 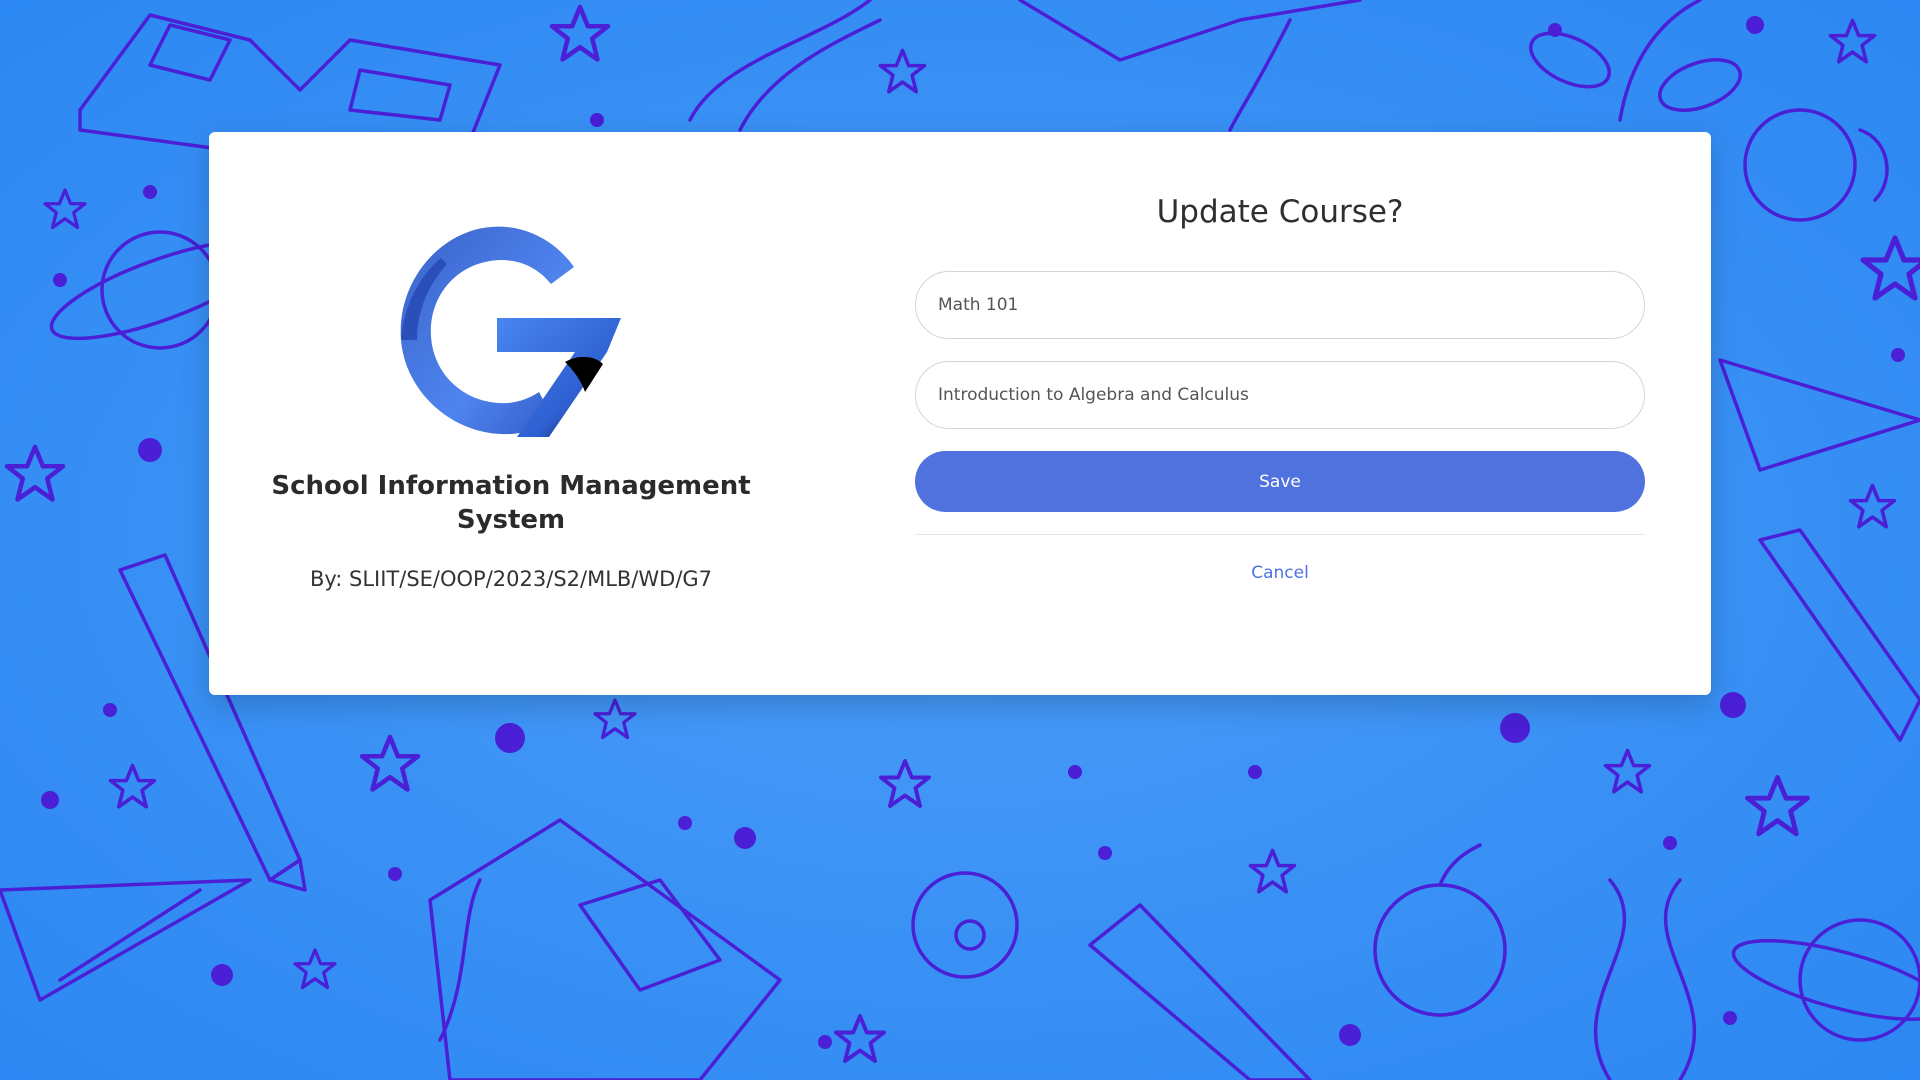 I want to click on cancel-link: Cancel, so click(x=1280, y=573).